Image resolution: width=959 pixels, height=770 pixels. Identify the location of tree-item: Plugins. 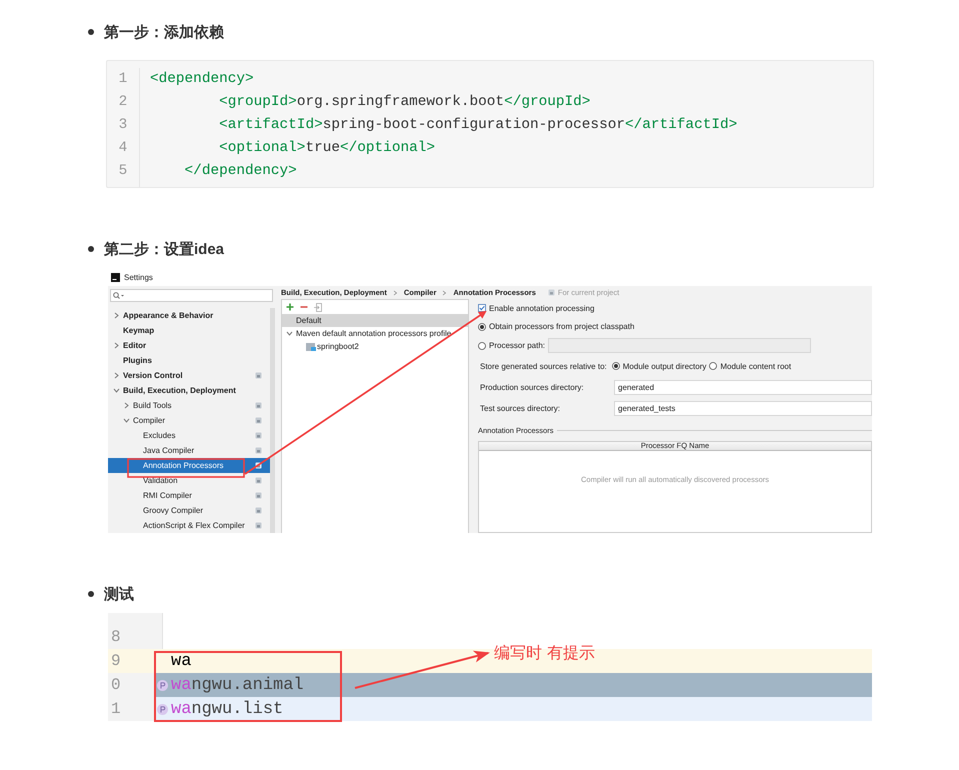
(189, 360).